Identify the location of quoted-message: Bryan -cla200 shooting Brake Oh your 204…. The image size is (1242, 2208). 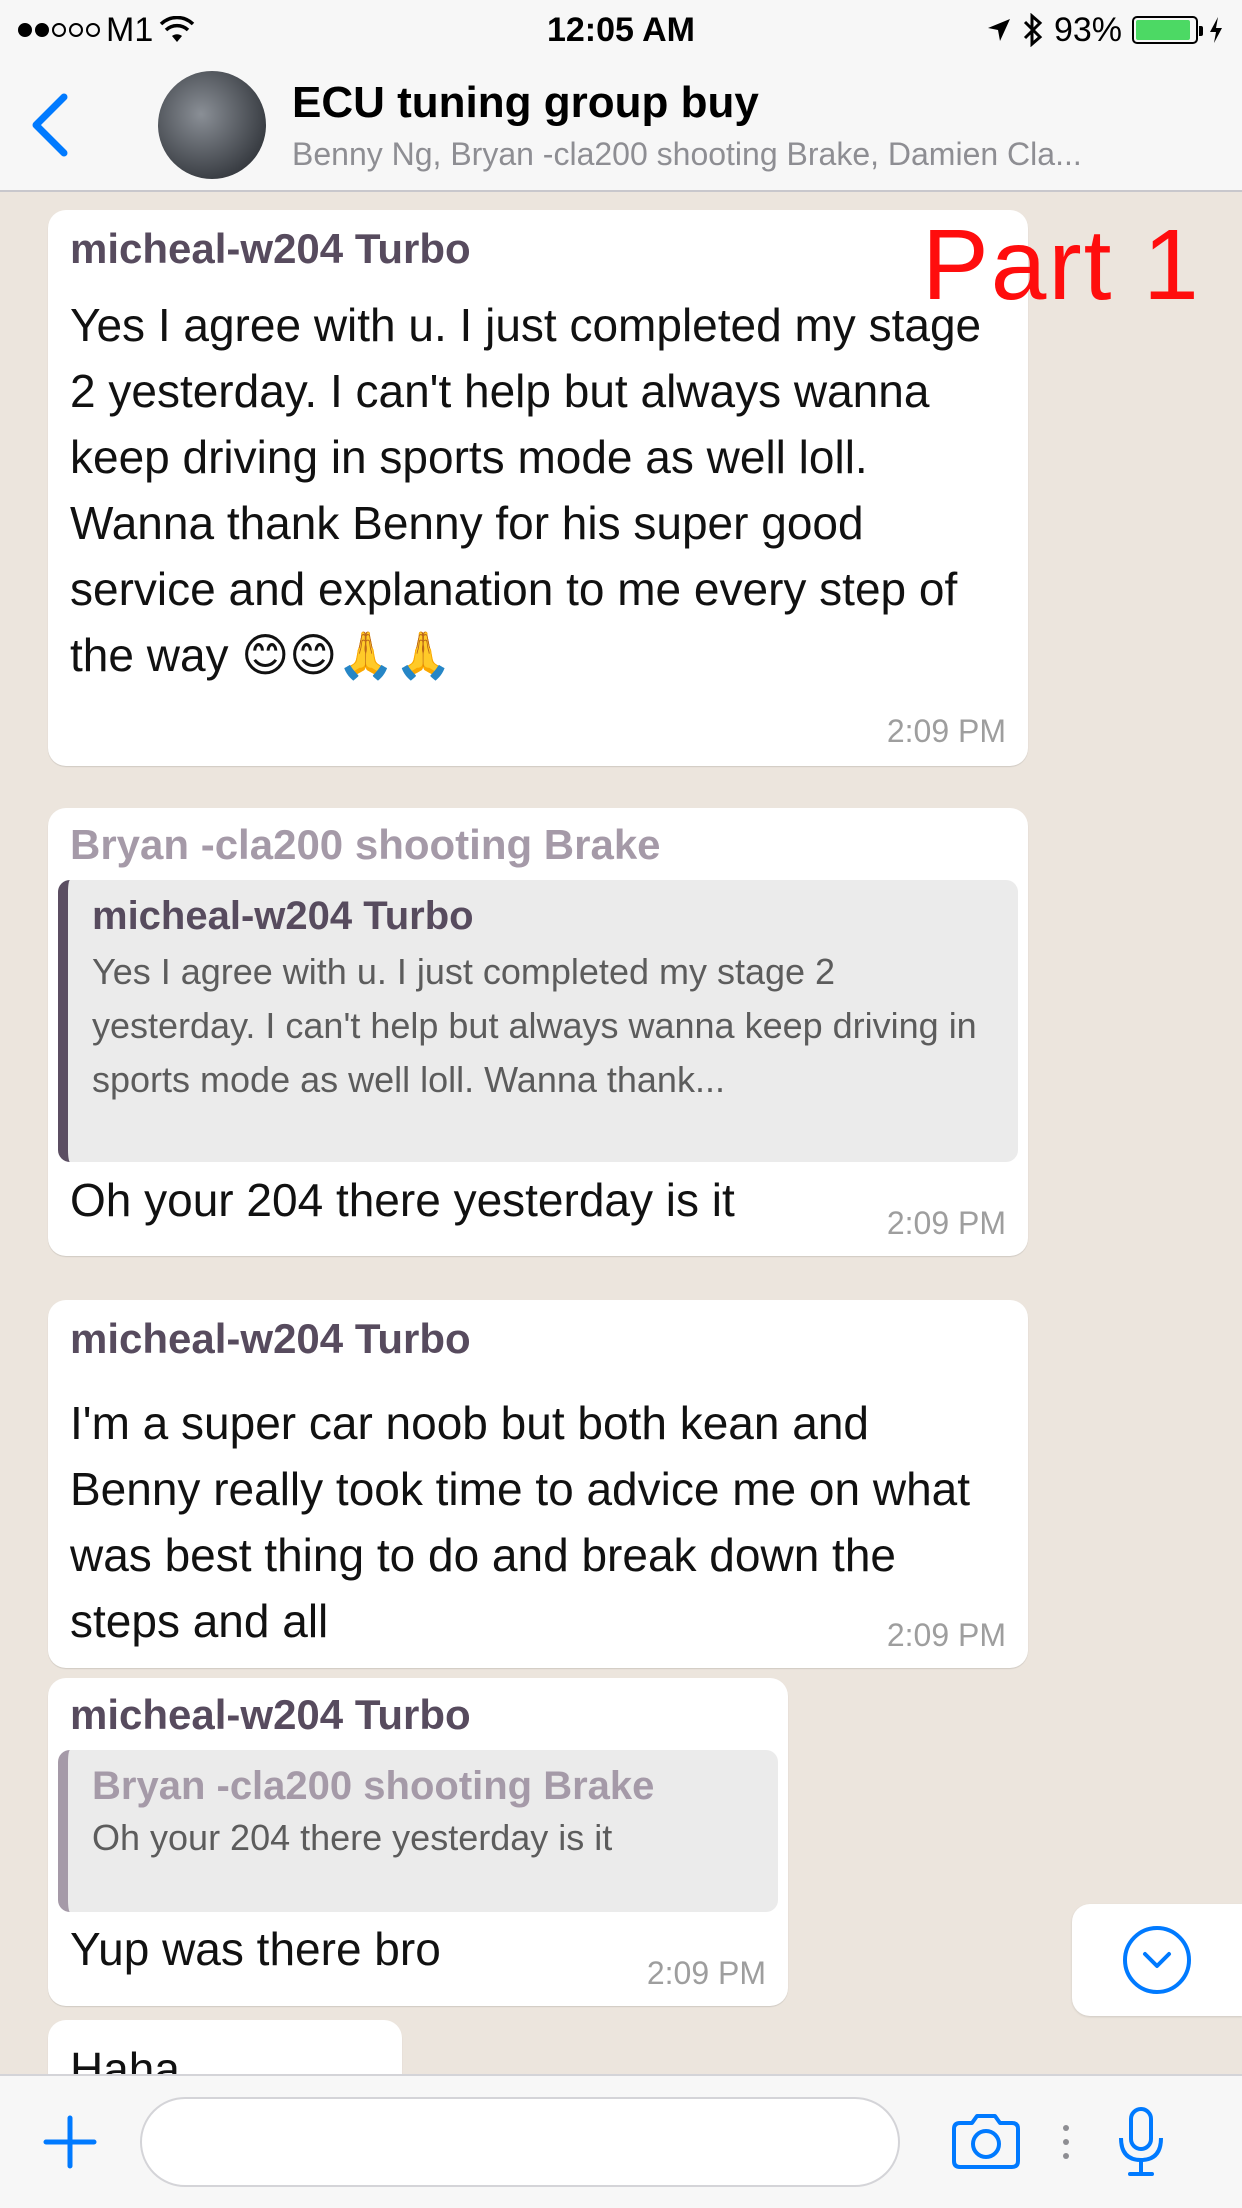
(418, 1831).